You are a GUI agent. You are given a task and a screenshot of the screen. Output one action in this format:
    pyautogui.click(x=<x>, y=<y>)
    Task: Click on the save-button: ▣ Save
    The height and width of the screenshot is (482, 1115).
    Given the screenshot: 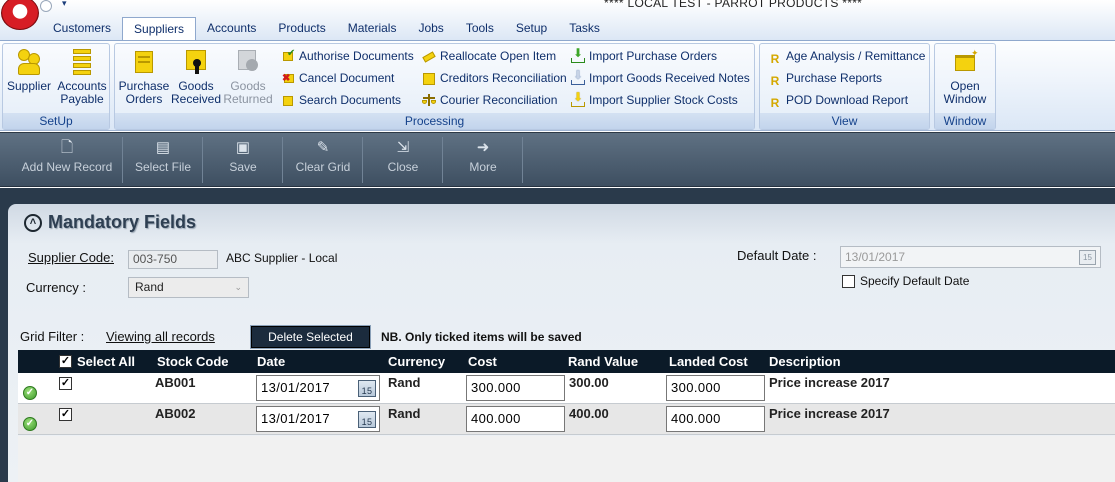 What is the action you would take?
    pyautogui.click(x=243, y=160)
    